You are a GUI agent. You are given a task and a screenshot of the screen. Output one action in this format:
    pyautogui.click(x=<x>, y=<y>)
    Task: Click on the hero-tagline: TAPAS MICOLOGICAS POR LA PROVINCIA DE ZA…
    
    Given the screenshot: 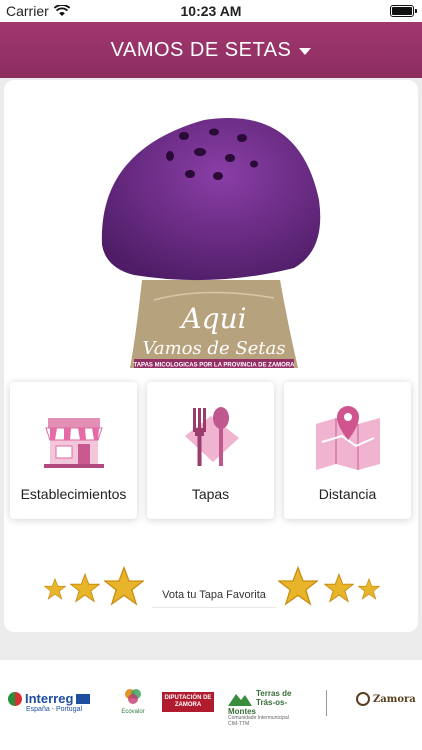 What is the action you would take?
    pyautogui.click(x=214, y=366)
    